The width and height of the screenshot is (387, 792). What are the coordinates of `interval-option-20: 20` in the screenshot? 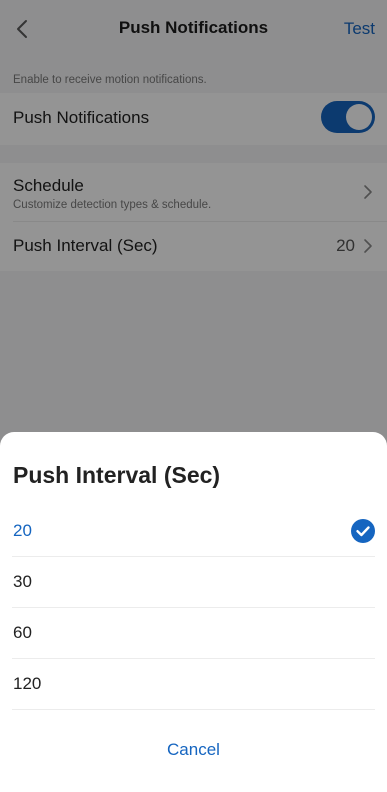 It's located at (193, 531).